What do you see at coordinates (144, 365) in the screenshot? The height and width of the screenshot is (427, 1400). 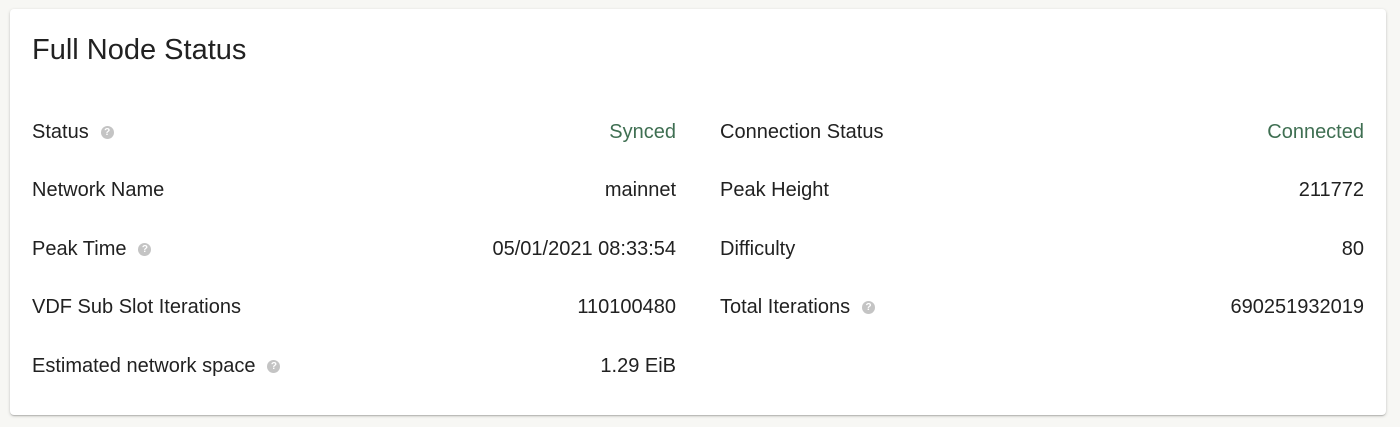 I see `estimated-network-space-label: Estimated network space` at bounding box center [144, 365].